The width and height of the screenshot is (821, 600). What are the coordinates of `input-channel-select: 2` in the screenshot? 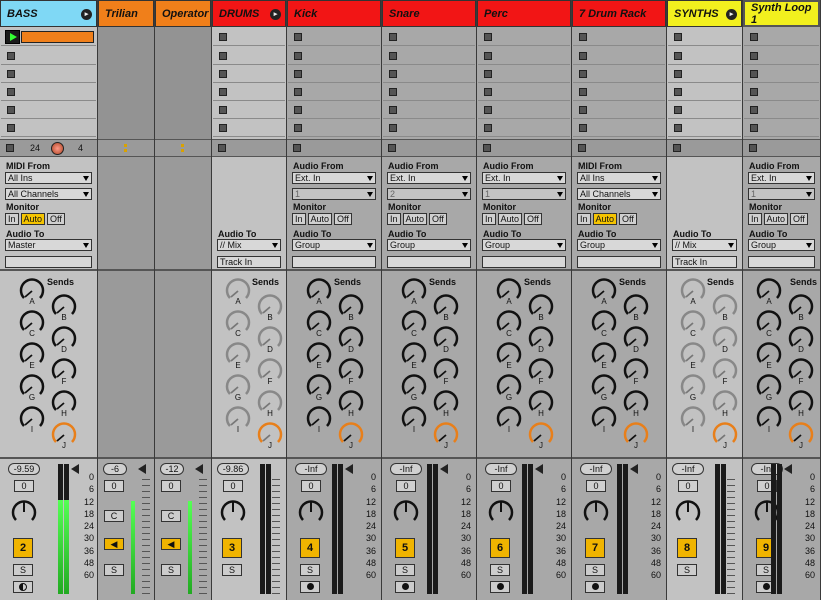 It's located at (429, 194).